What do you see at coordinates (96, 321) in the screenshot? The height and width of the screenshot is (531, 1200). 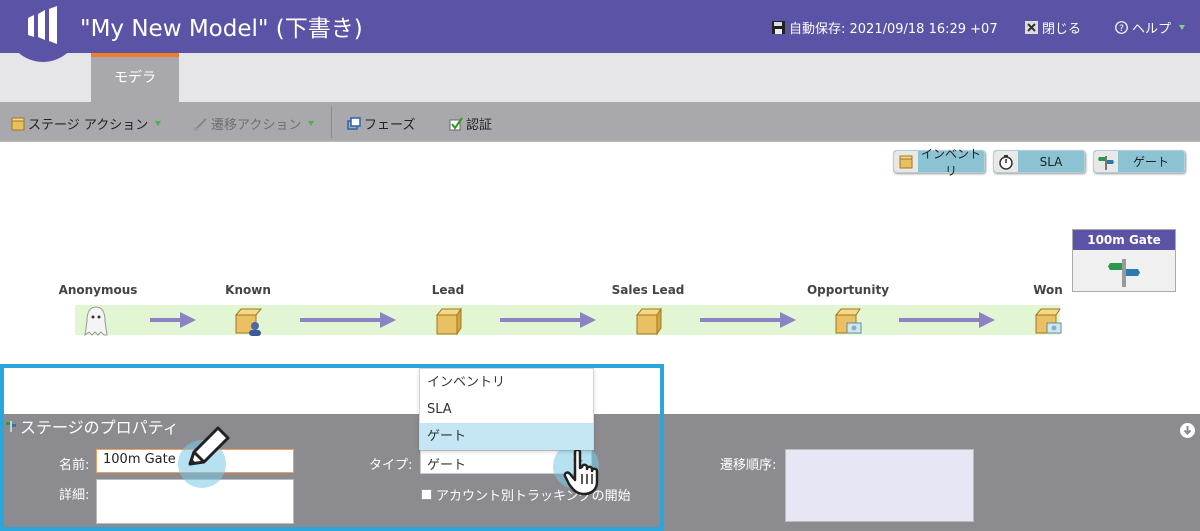 I see `ghost-icon` at bounding box center [96, 321].